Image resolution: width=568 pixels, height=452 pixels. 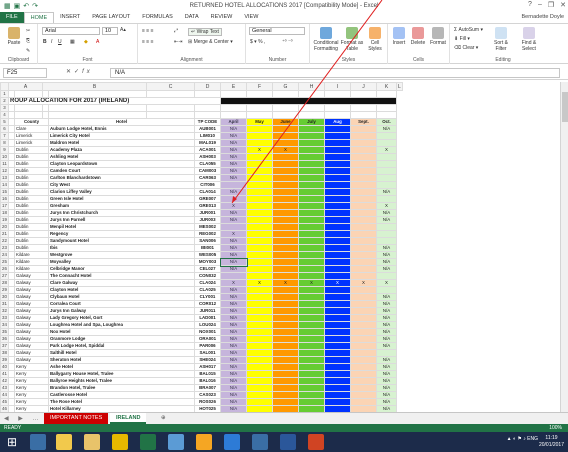 What do you see at coordinates (31, 262) in the screenshot?
I see `county-cell: Kildare` at bounding box center [31, 262].